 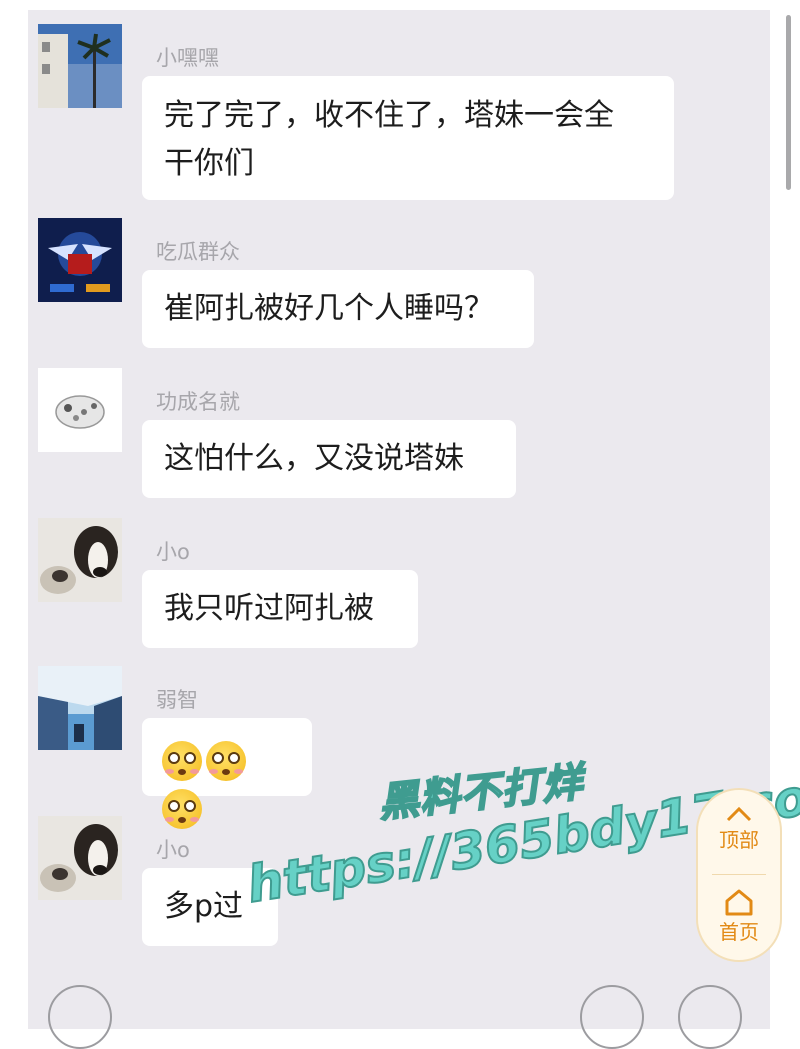 I want to click on message-bubble, so click(x=227, y=773).